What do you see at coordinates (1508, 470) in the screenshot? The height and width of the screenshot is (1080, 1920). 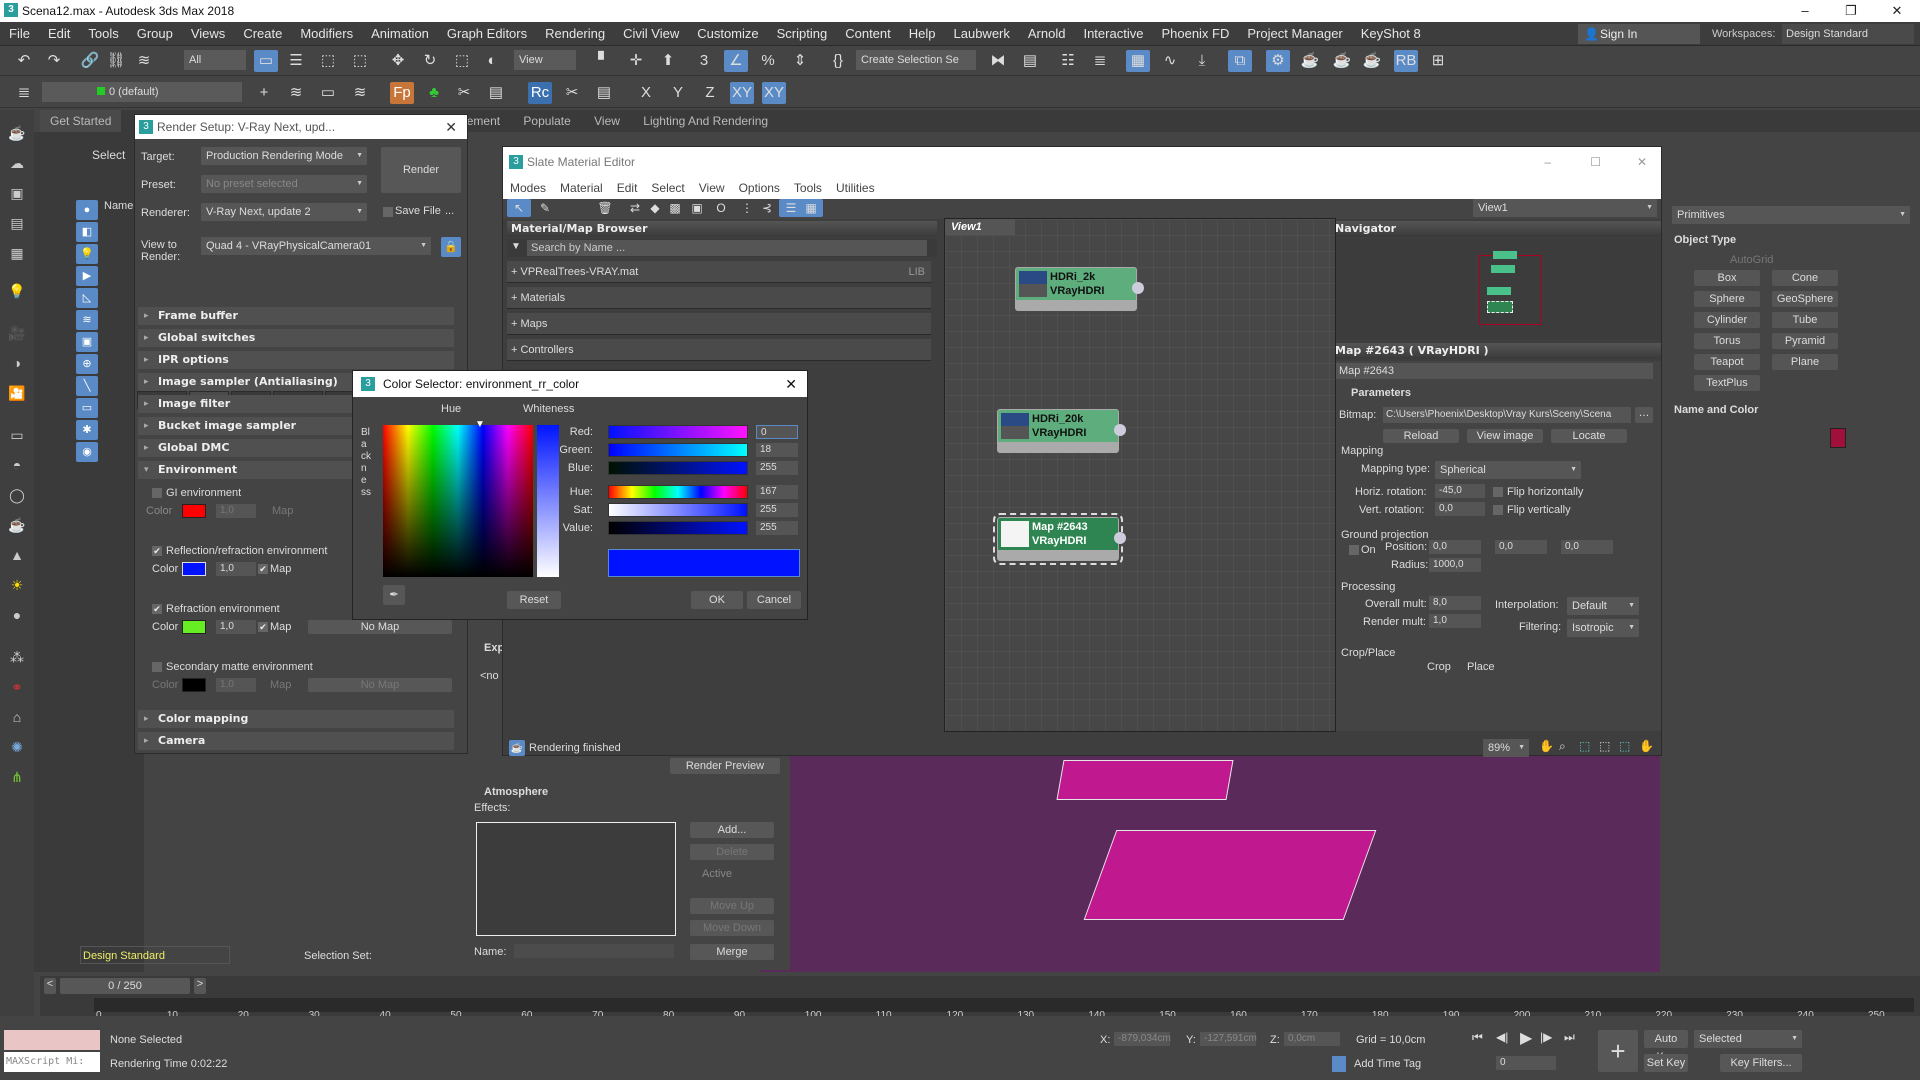 I see `mapping-type-dropdown: Spherical` at bounding box center [1508, 470].